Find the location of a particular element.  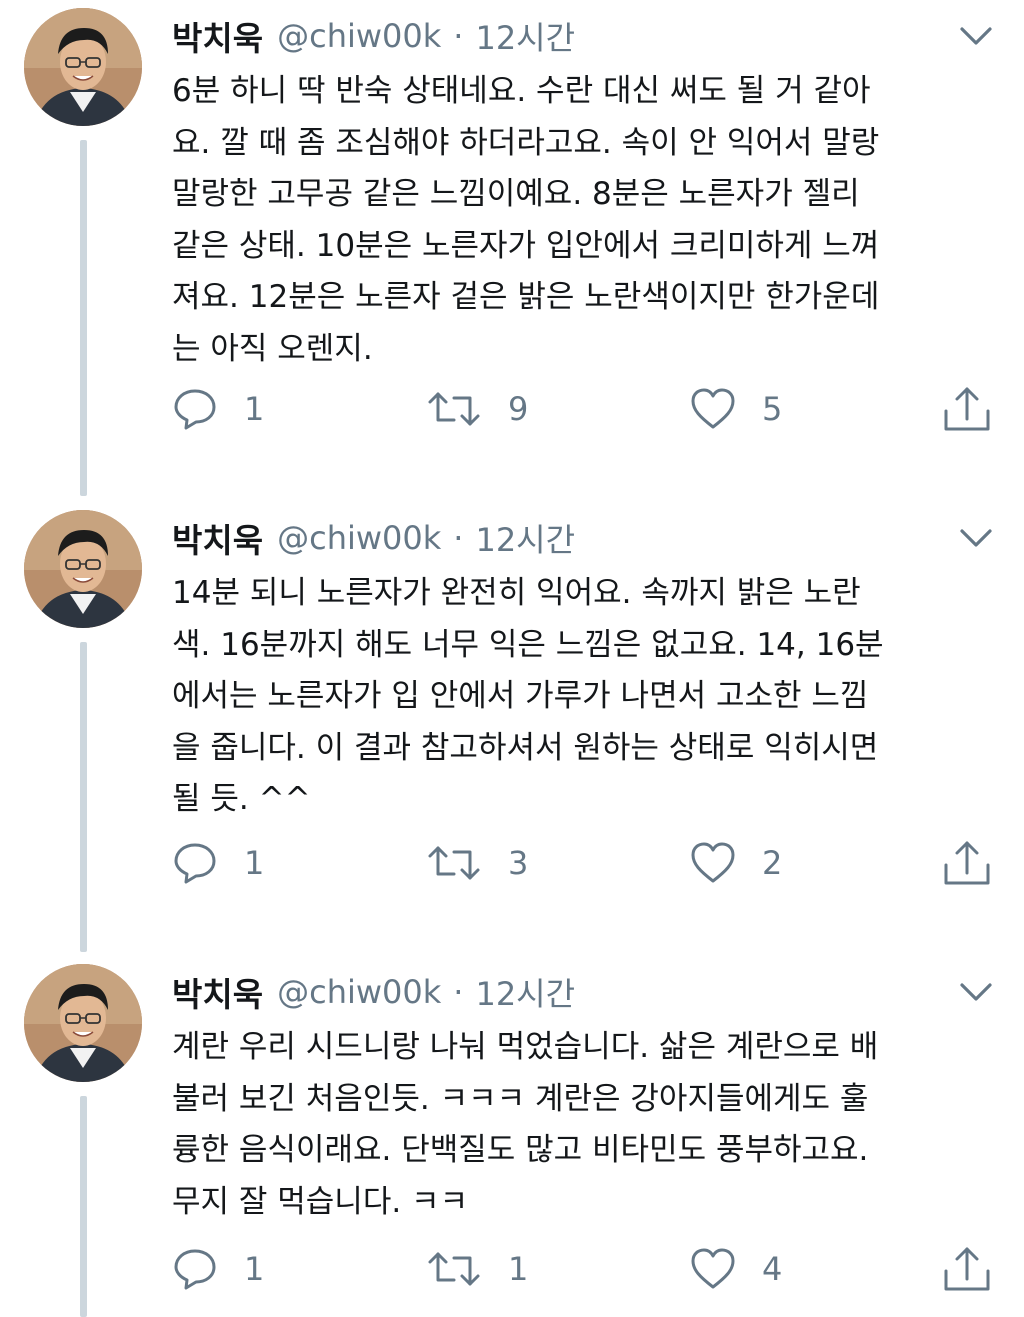

like-button: 4 is located at coordinates (736, 1269).